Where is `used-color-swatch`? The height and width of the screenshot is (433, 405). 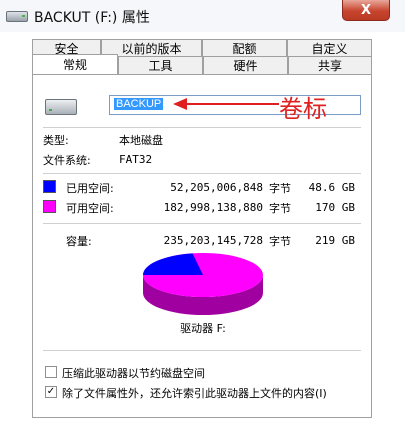
used-color-swatch is located at coordinates (49, 186).